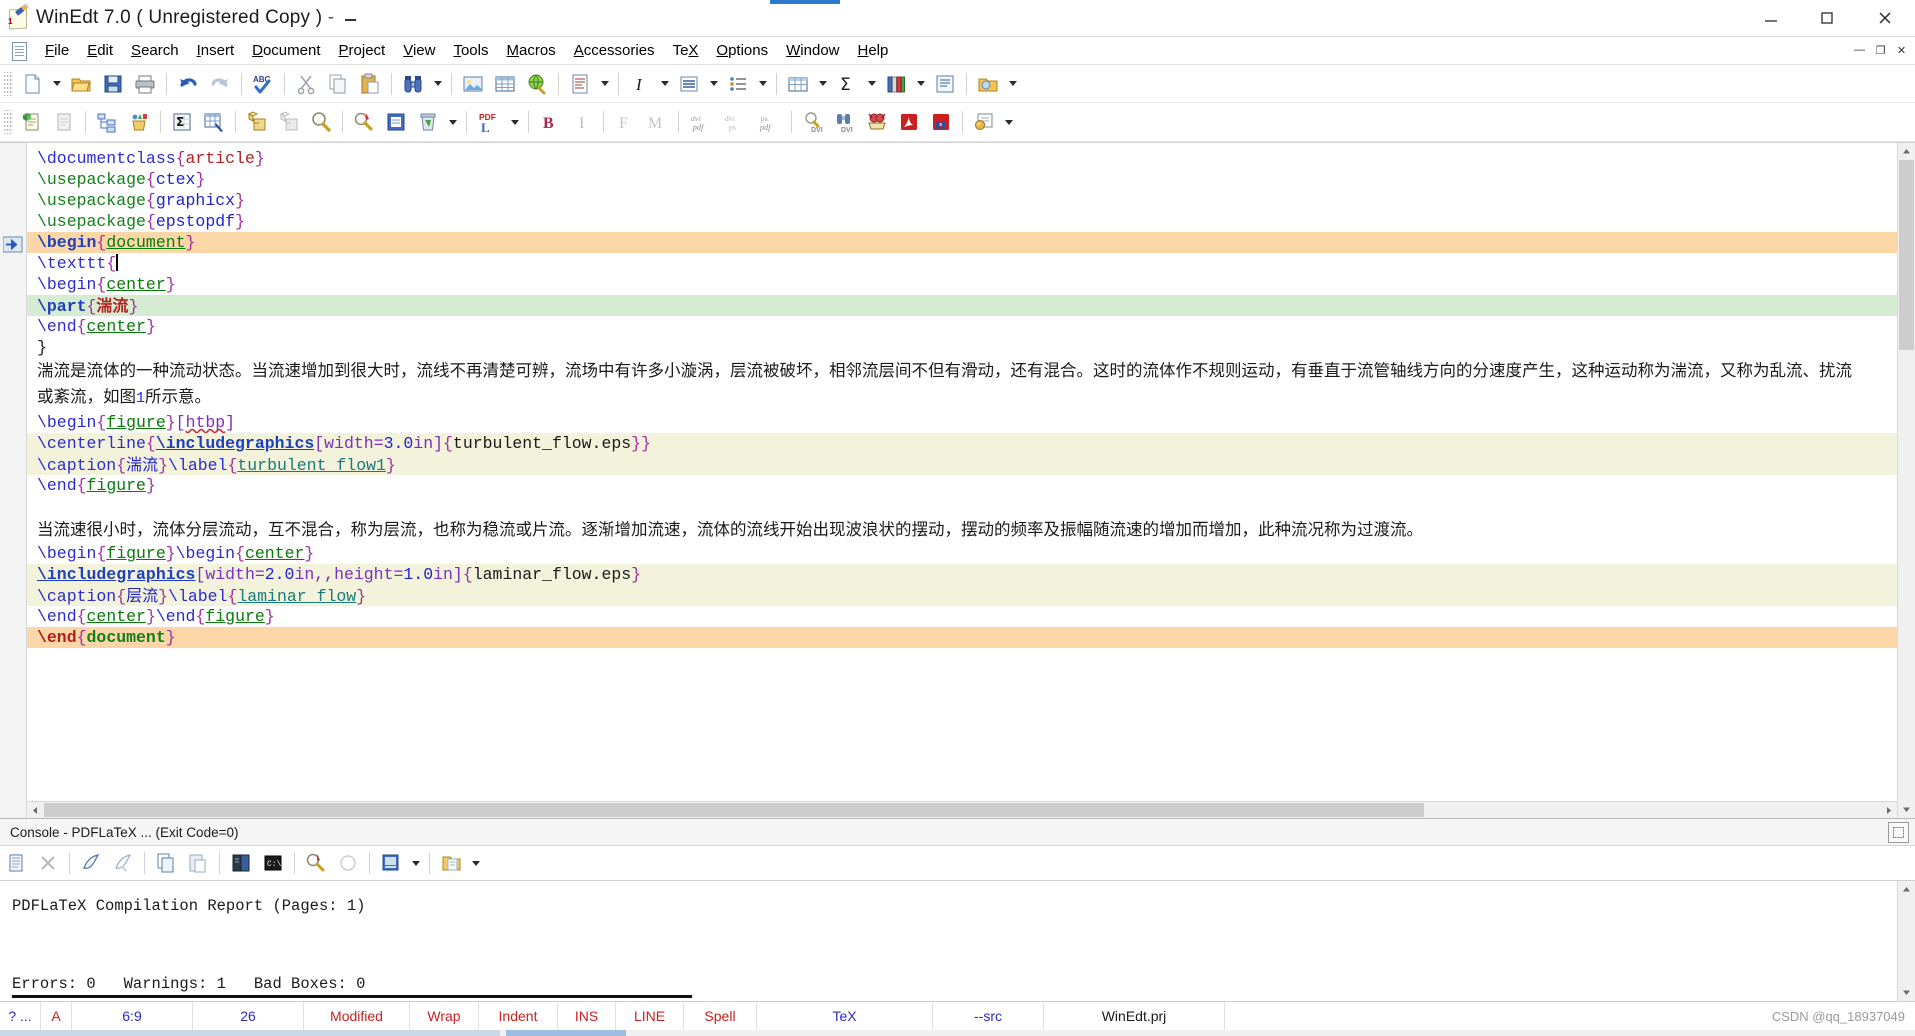 This screenshot has width=1915, height=1036. Describe the element at coordinates (812, 50) in the screenshot. I see `menu-window: Window` at that location.